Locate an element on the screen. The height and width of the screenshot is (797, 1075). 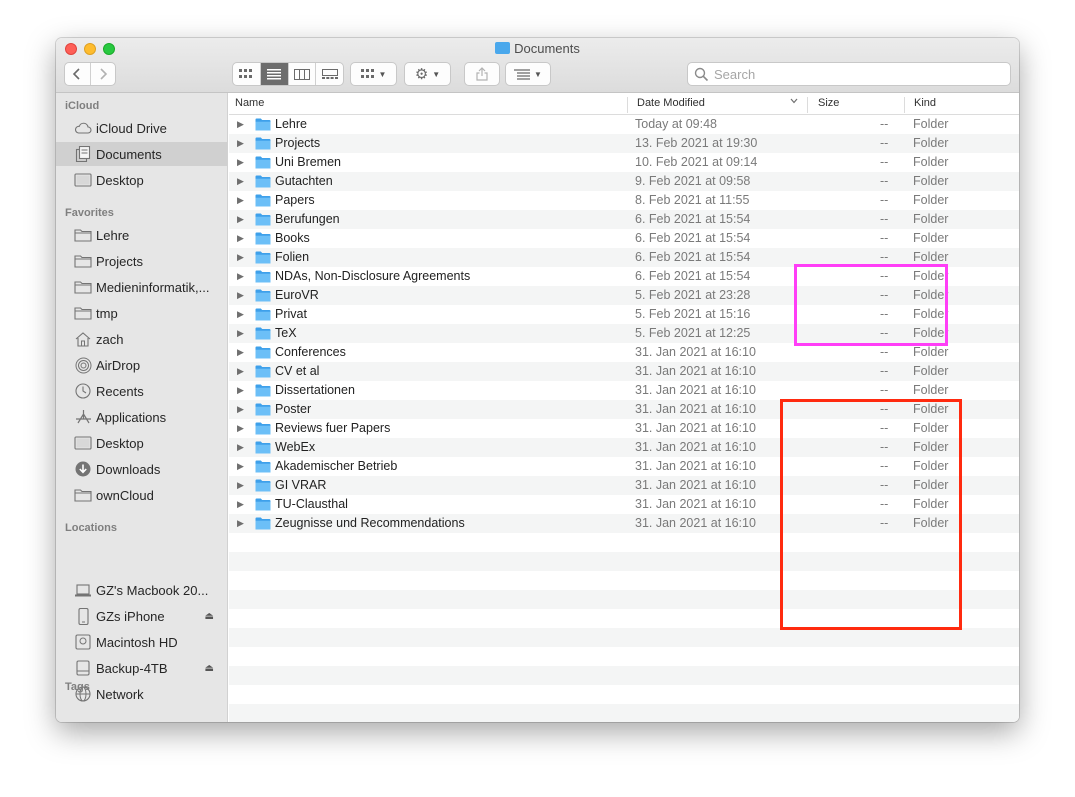
file-date-modified: 5. Feb 2021 at 12:25 is located at coordinates (693, 333).